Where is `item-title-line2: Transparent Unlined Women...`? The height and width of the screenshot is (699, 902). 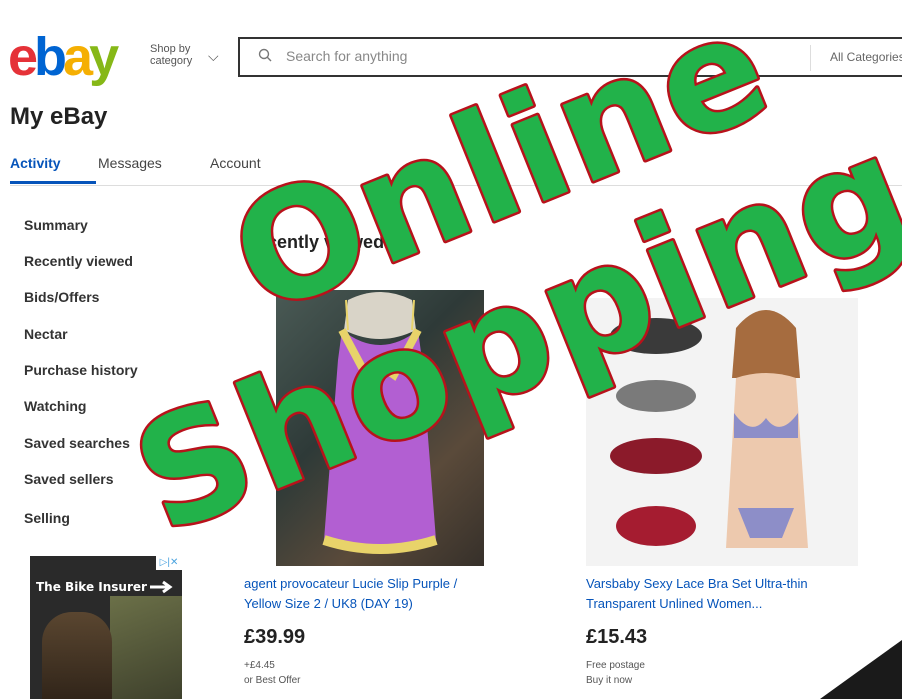
item-title-line2: Transparent Unlined Women... is located at coordinates (674, 604).